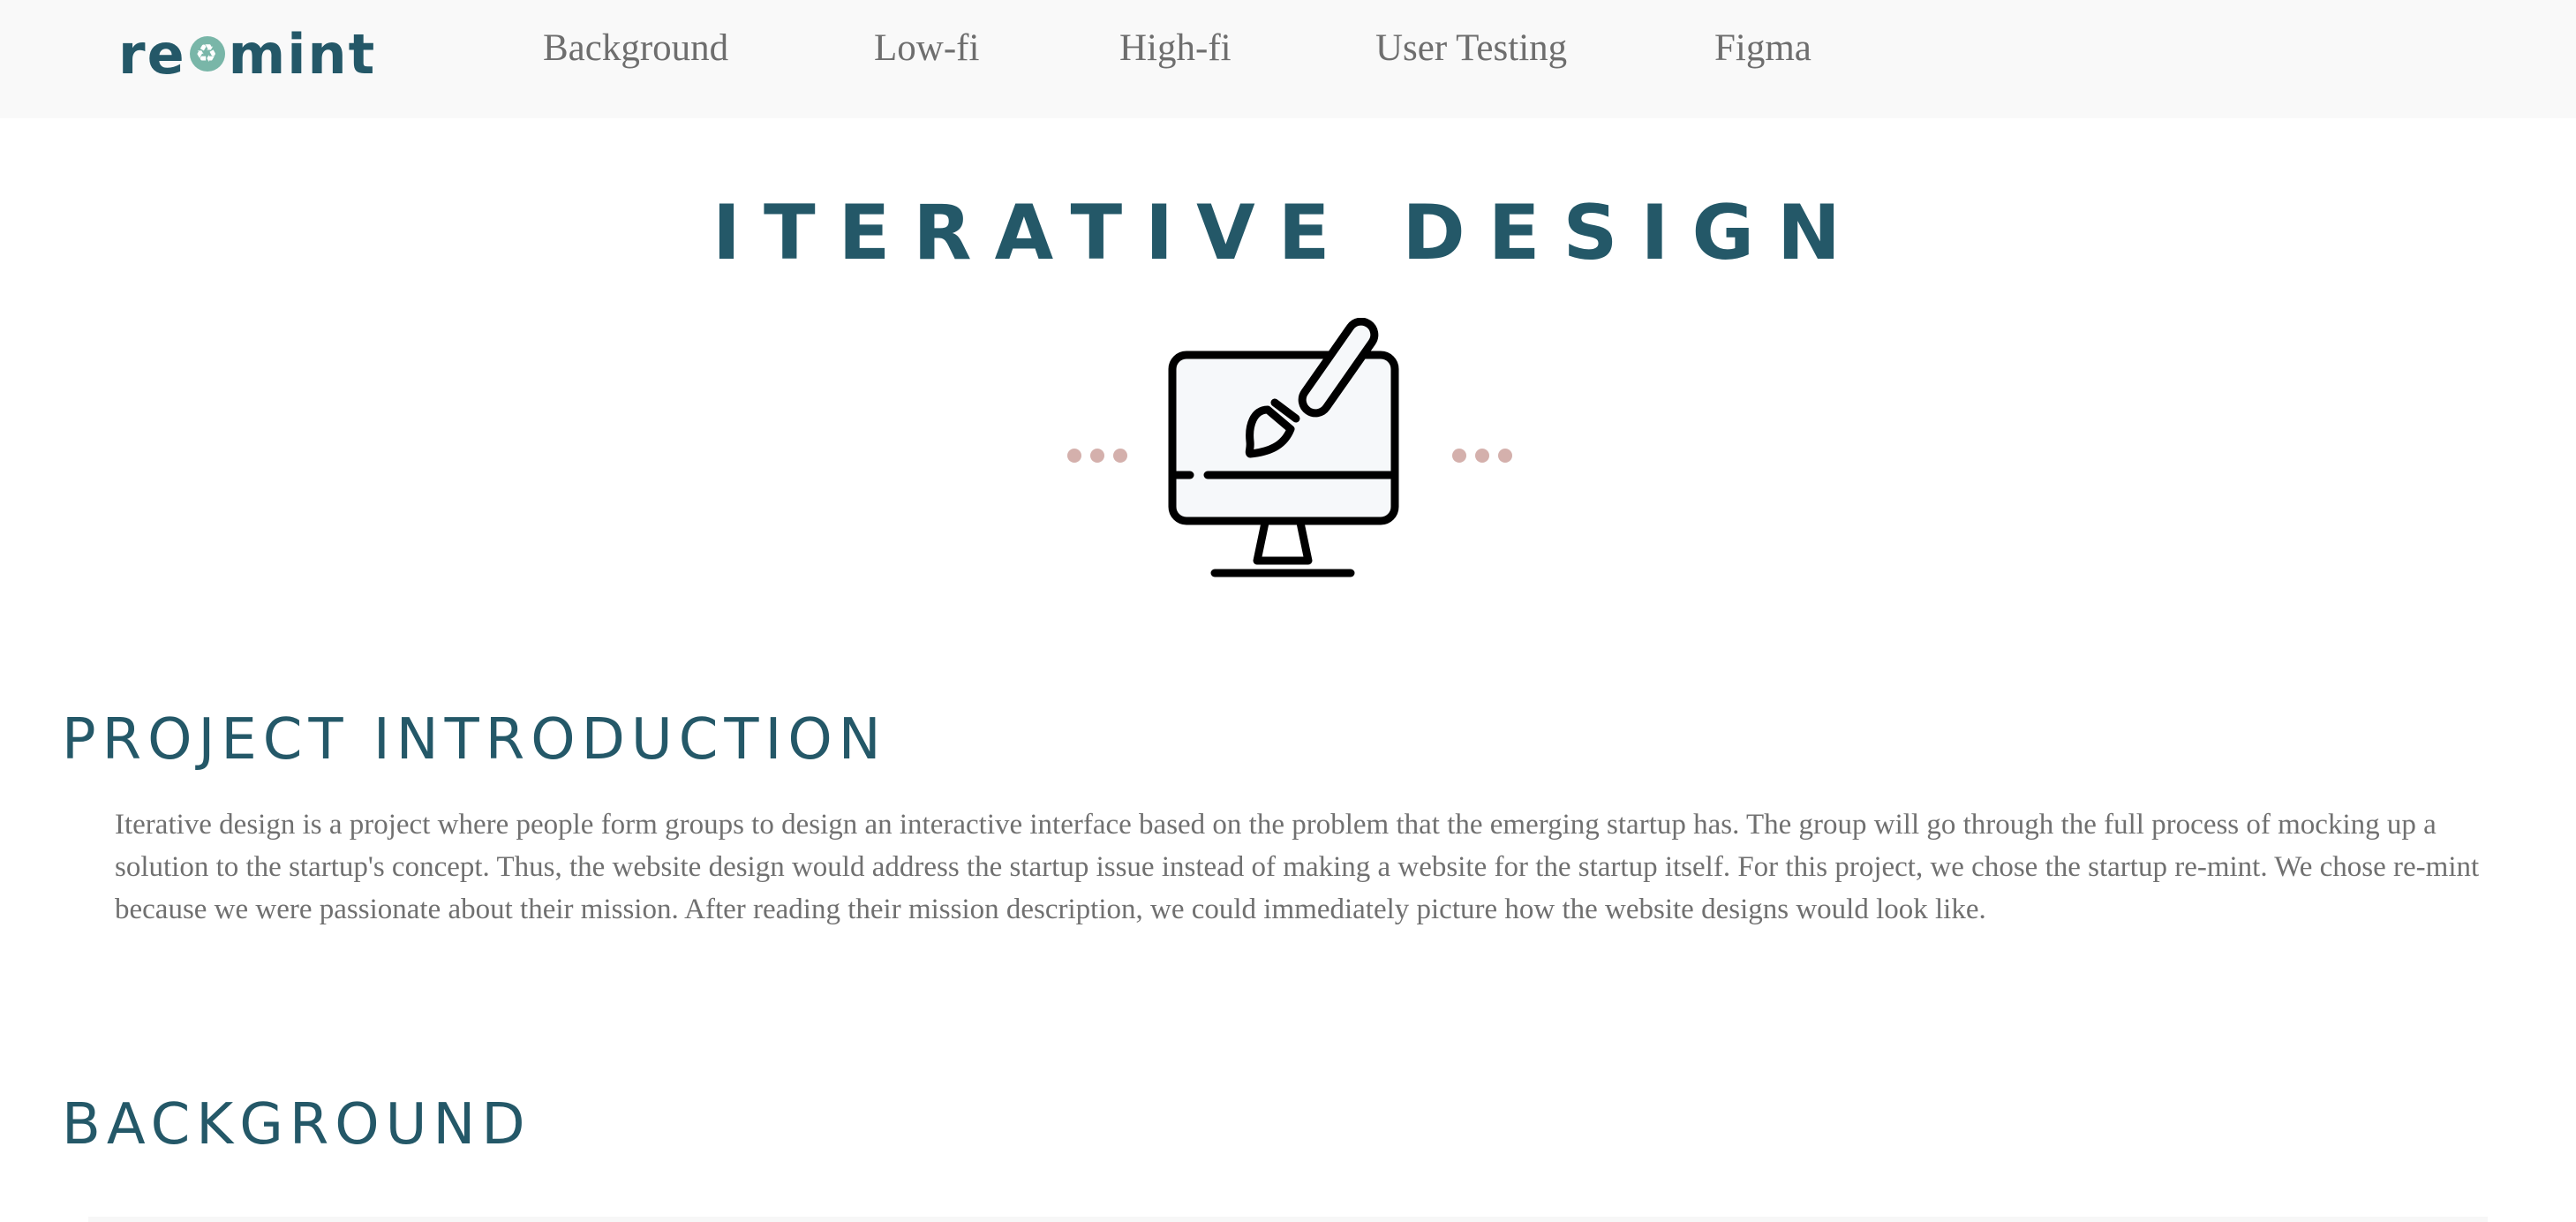 The image size is (2576, 1222). What do you see at coordinates (302, 54) in the screenshot?
I see `logo-text-mint: mint` at bounding box center [302, 54].